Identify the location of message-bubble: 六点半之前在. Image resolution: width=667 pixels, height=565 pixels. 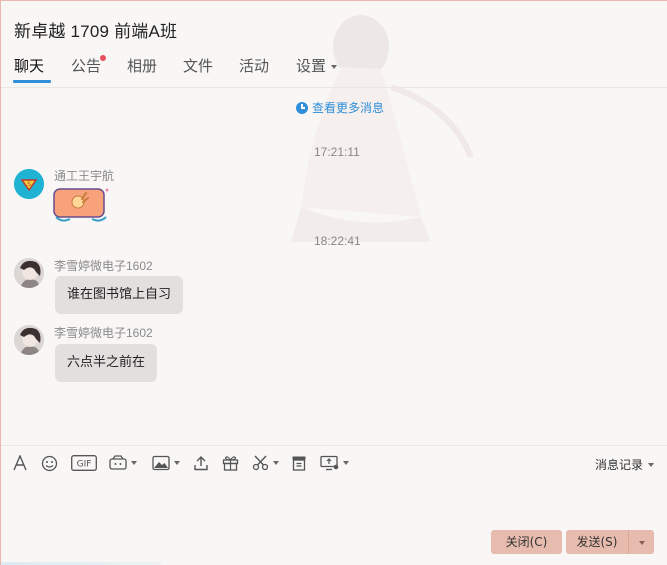
(106, 363).